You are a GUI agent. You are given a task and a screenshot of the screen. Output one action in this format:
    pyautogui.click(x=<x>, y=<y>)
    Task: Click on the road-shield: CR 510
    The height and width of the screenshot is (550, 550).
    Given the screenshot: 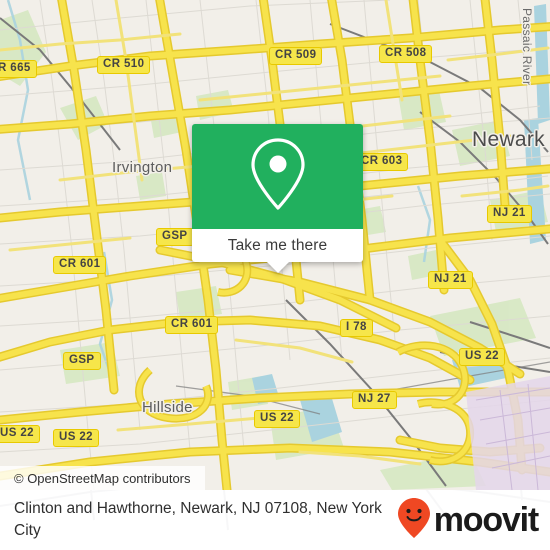 What is the action you would take?
    pyautogui.click(x=124, y=65)
    